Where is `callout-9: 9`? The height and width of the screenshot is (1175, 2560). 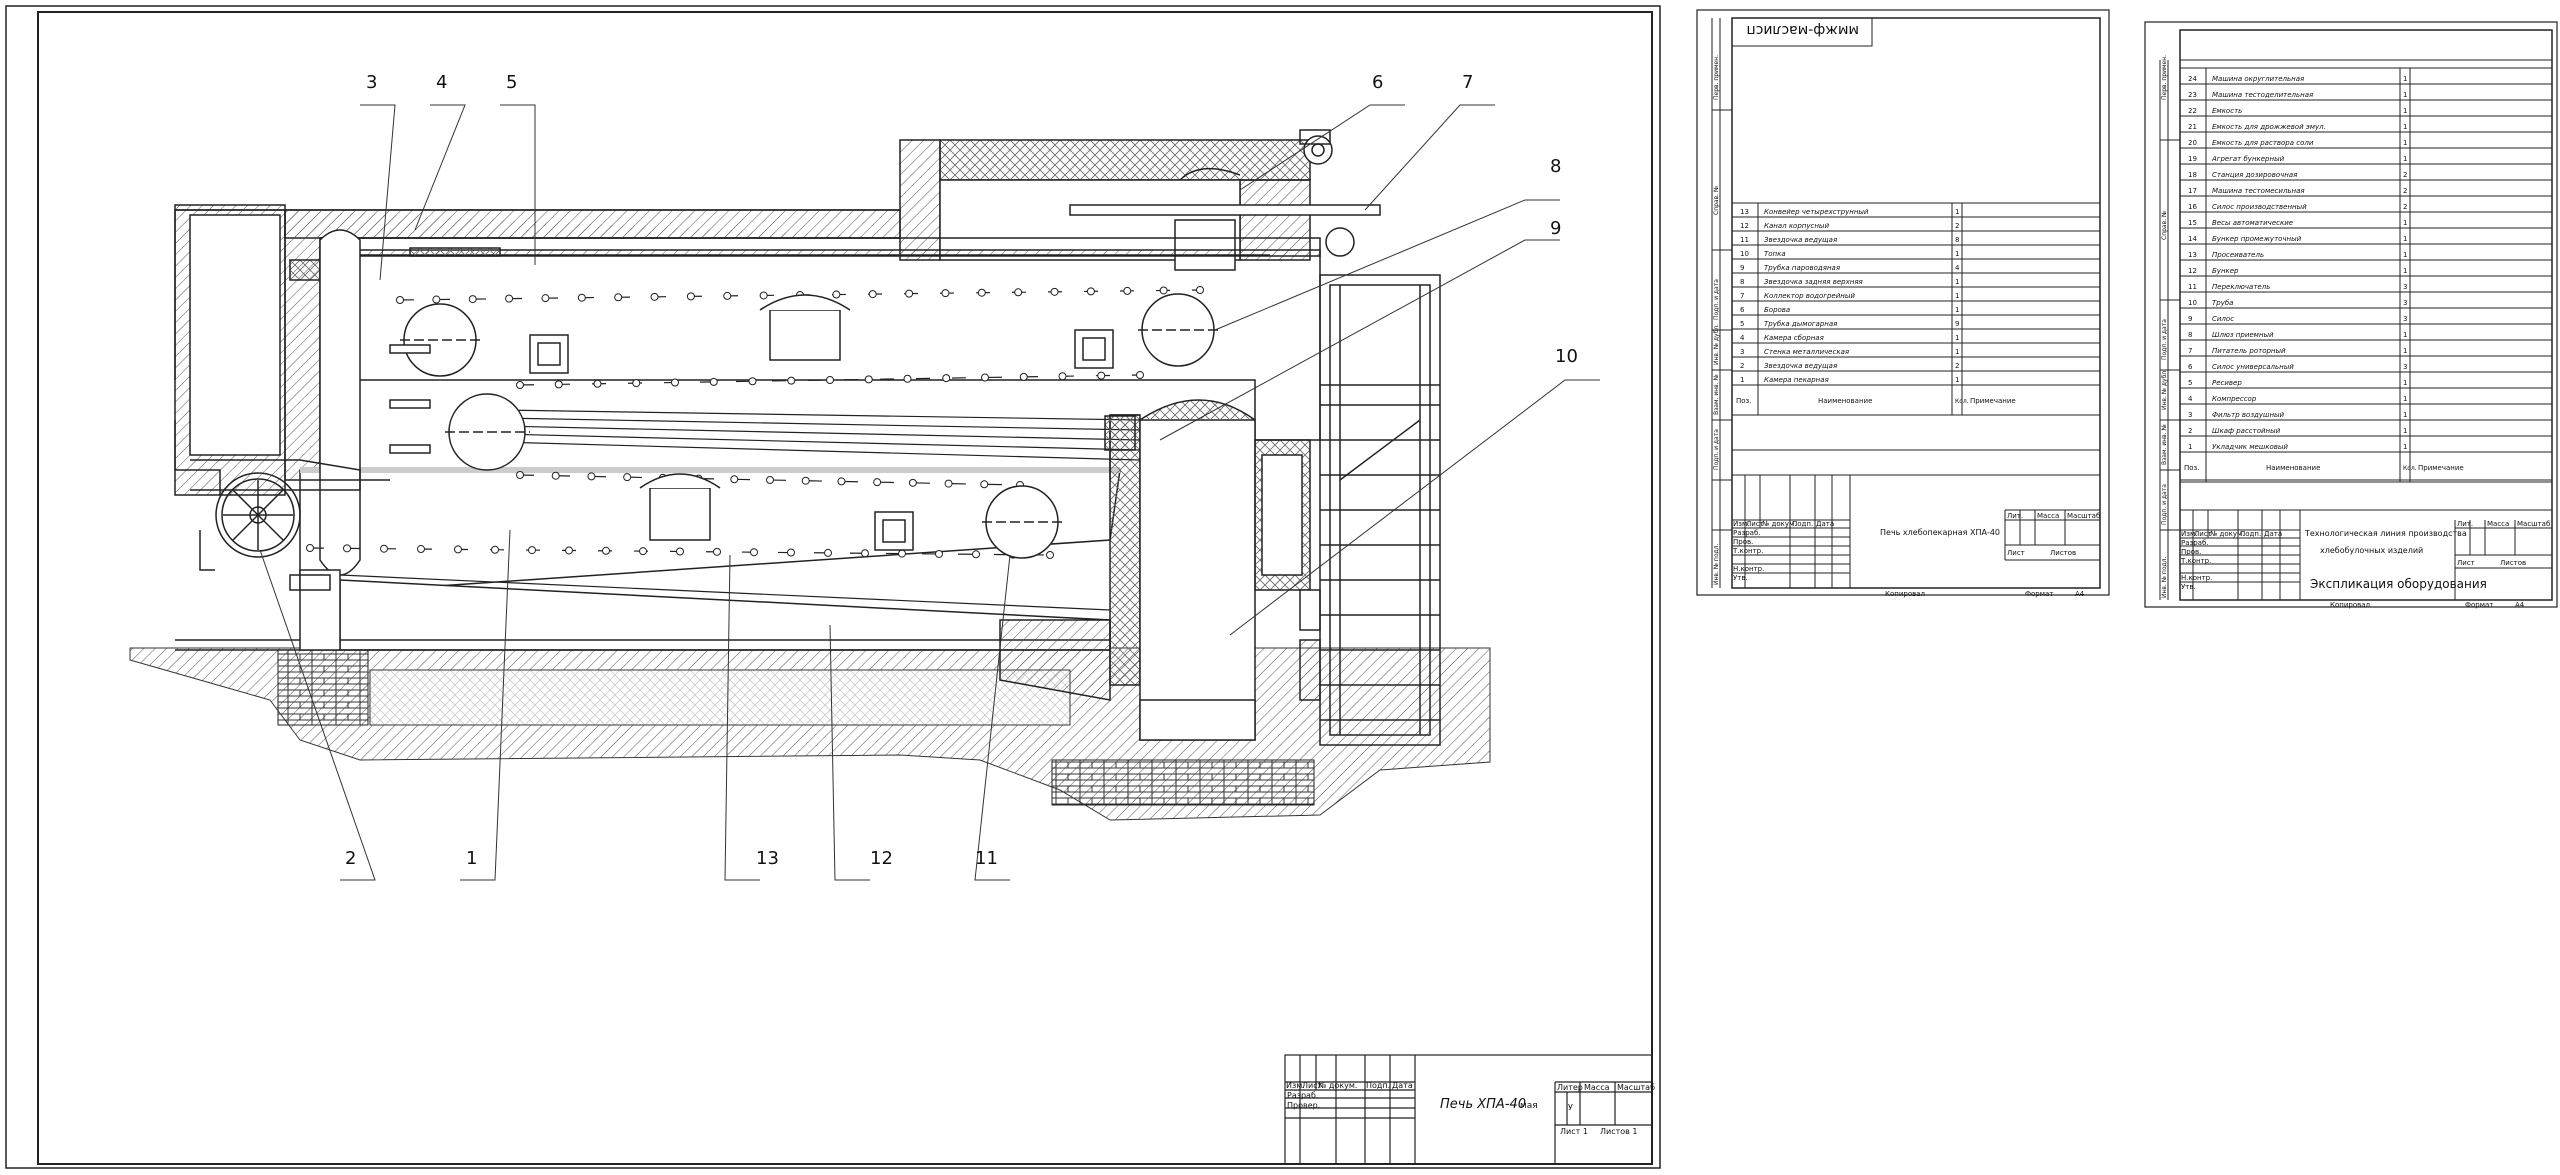 callout-9: 9 is located at coordinates (1555, 228).